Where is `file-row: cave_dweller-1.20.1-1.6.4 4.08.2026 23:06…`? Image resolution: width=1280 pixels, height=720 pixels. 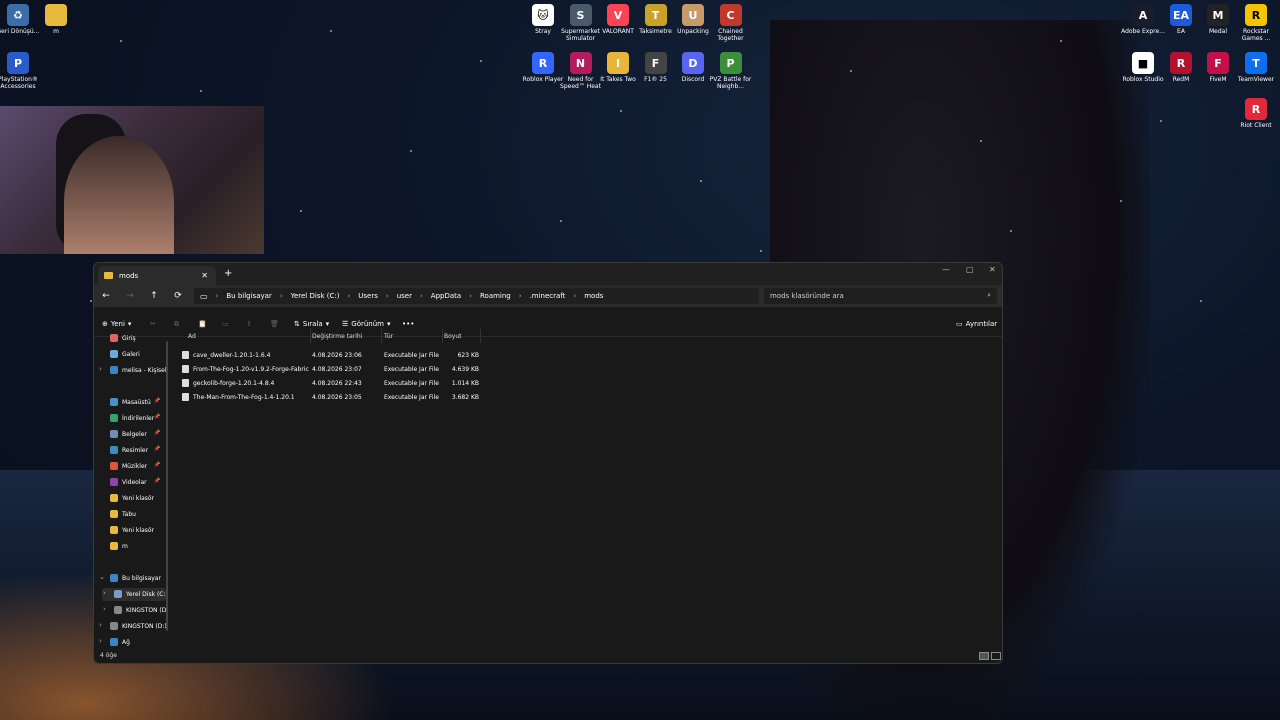
file-row: cave_dweller-1.20.1-1.6.4 4.08.2026 23:06… is located at coordinates (332, 355).